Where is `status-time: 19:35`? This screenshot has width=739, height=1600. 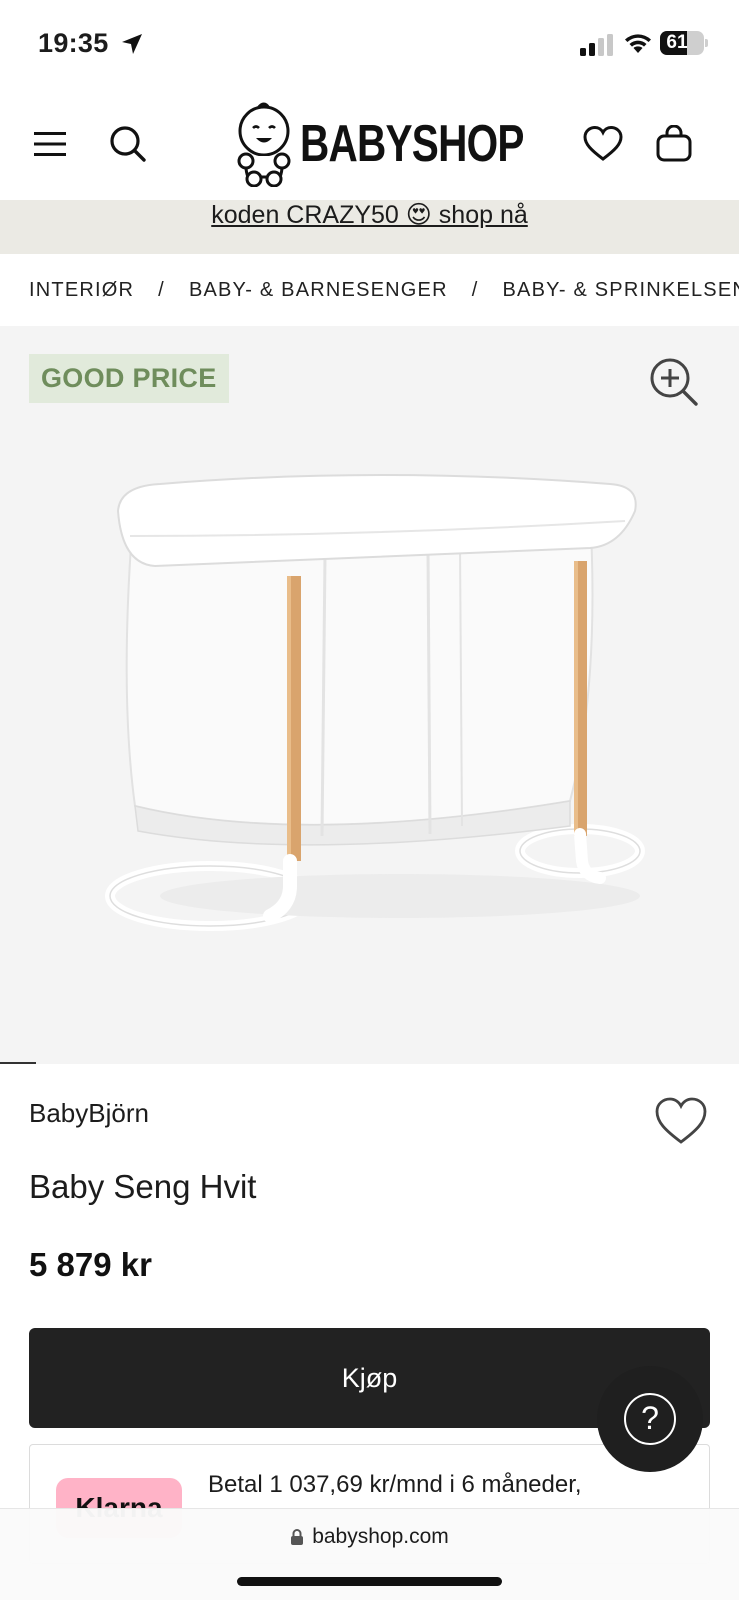 status-time: 19:35 is located at coordinates (73, 43).